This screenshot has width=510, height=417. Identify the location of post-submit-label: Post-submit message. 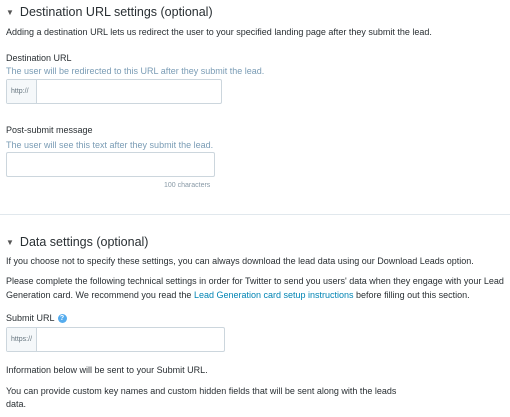
(49, 130).